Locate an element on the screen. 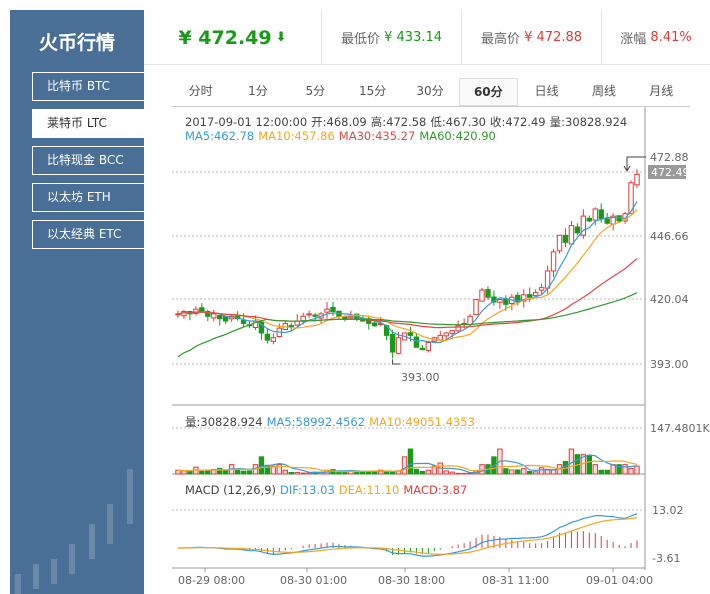  macd-dif: DIF:13.03 is located at coordinates (307, 490).